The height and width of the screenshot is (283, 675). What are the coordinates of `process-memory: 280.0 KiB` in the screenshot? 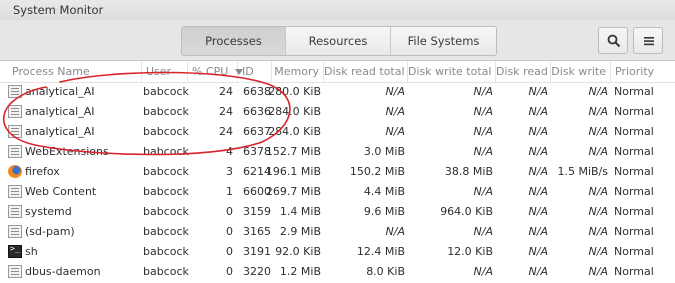 It's located at (294, 91).